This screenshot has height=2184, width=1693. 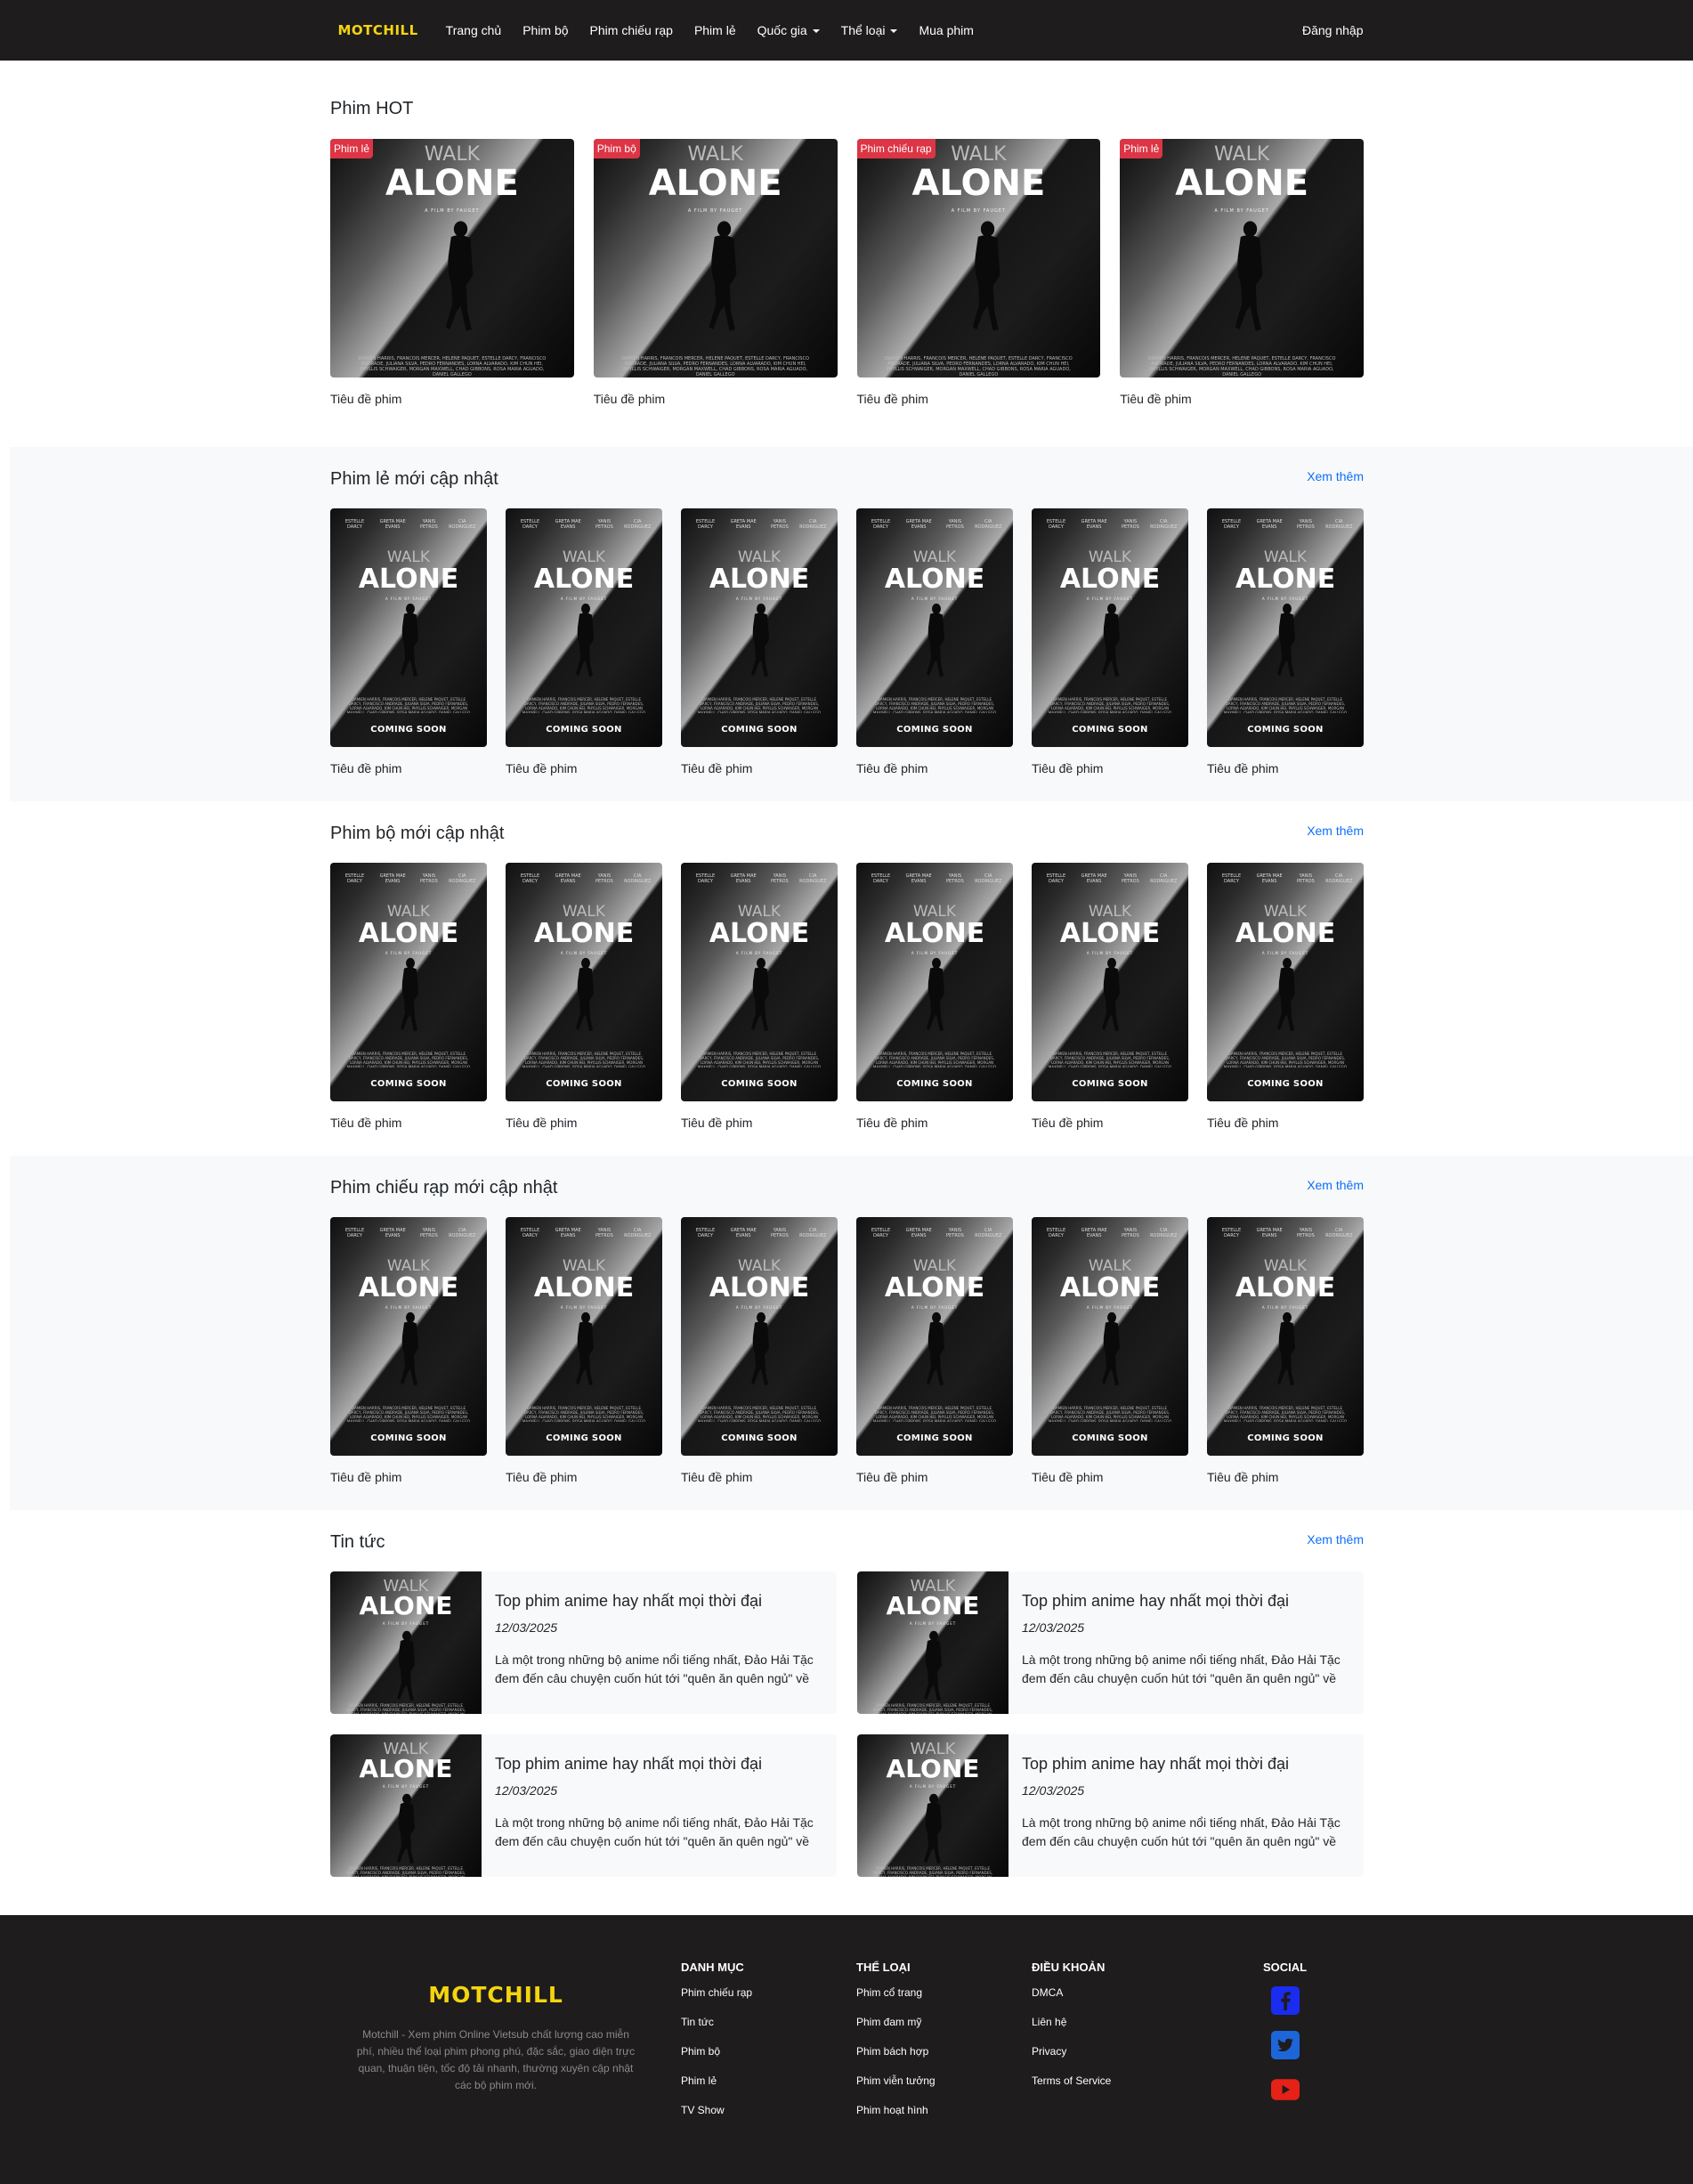 I want to click on nav-link-home: Trang chủ, so click(x=474, y=30).